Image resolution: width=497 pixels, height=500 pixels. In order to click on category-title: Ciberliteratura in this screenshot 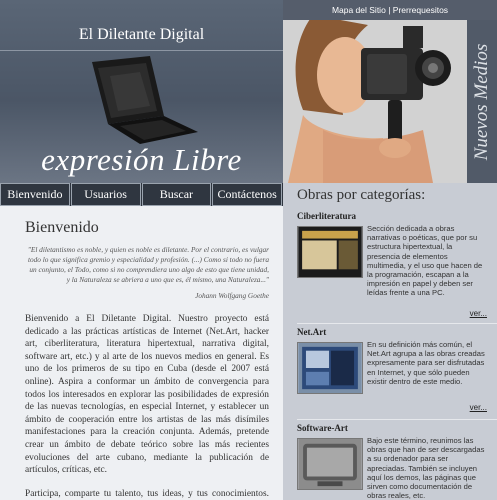, I will do `click(326, 216)`.